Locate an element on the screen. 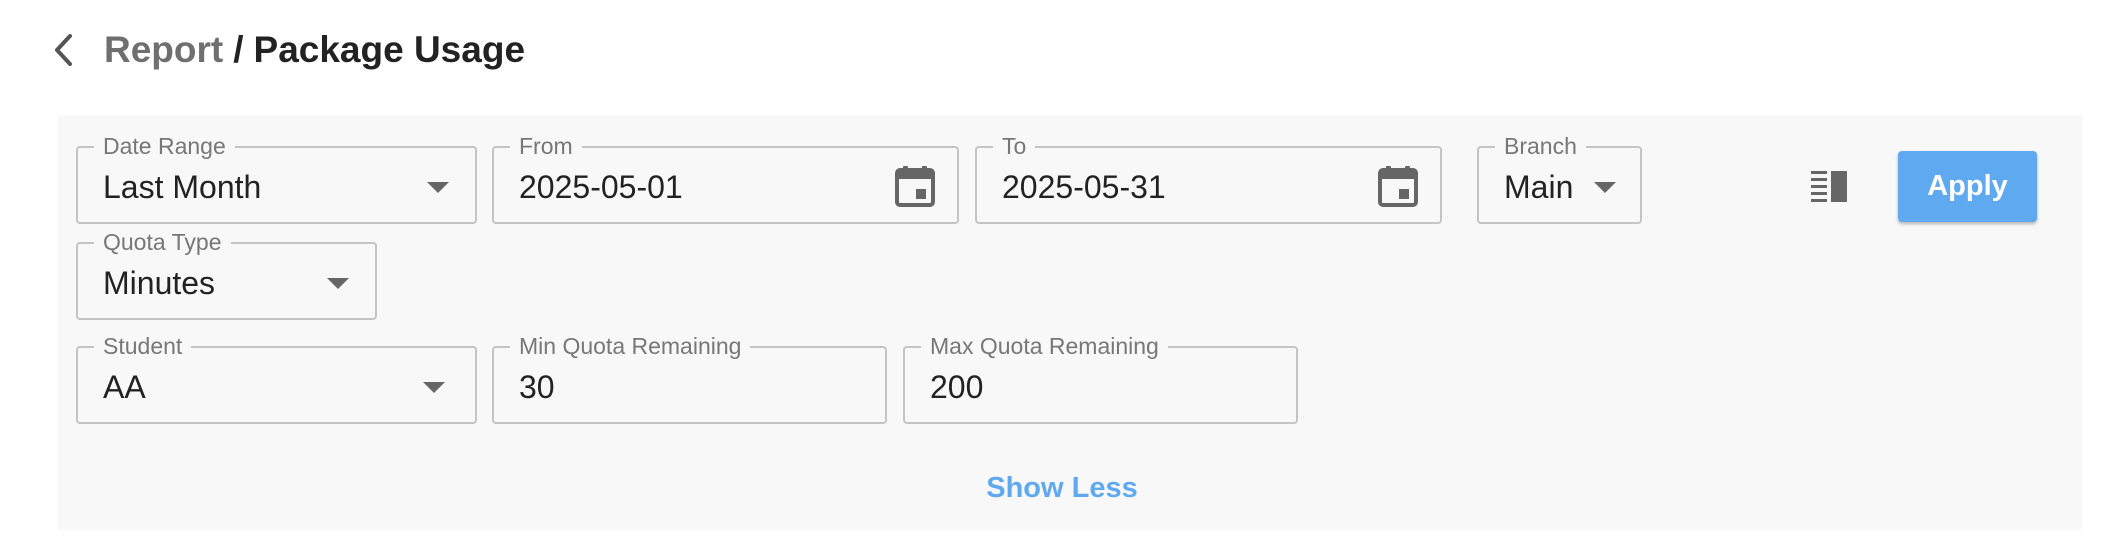 This screenshot has height=550, width=2124. max-quota-remaining-value: 200 is located at coordinates (957, 387).